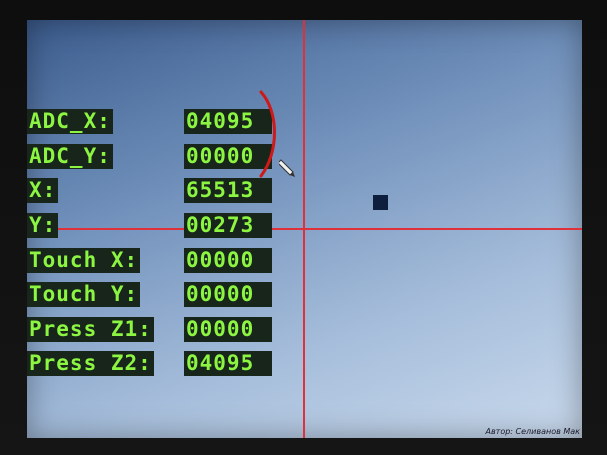 The height and width of the screenshot is (455, 607). What do you see at coordinates (228, 190) in the screenshot?
I see `x-value: 65513` at bounding box center [228, 190].